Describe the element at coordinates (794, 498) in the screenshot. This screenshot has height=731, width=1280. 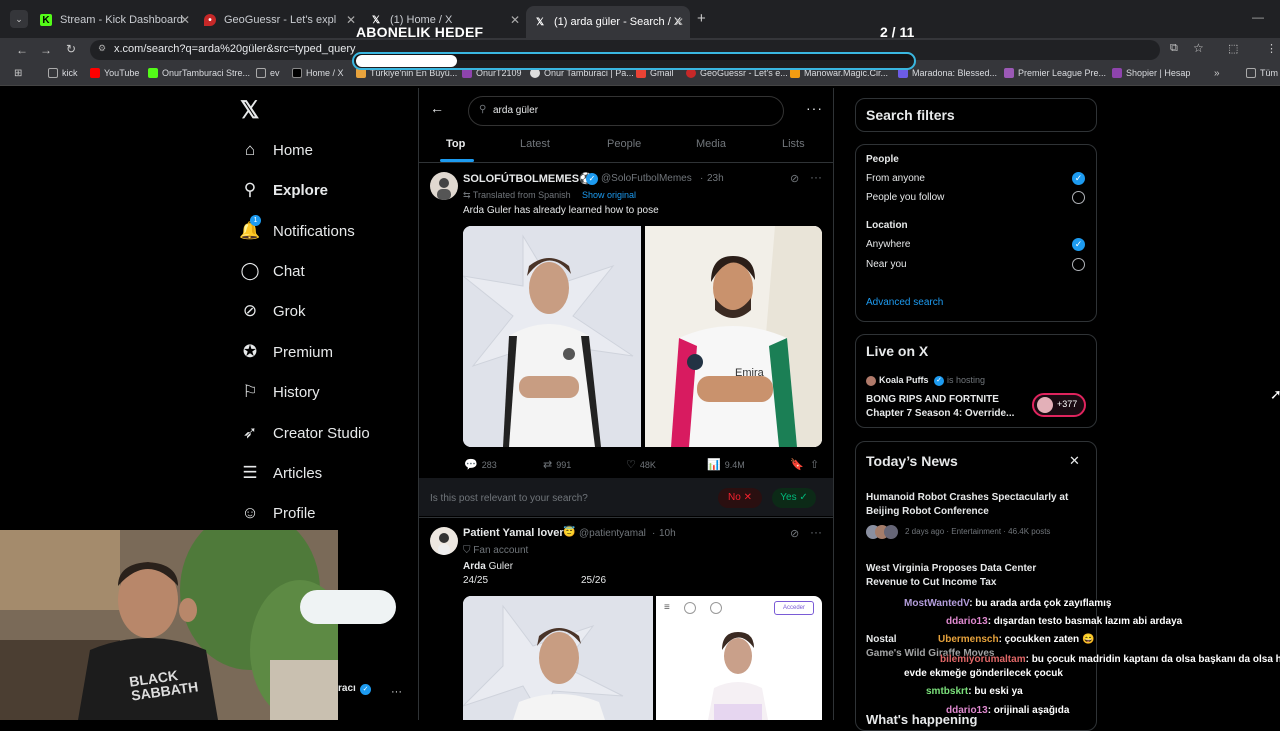
I see `relevance-yes-button: Yes ✓` at that location.